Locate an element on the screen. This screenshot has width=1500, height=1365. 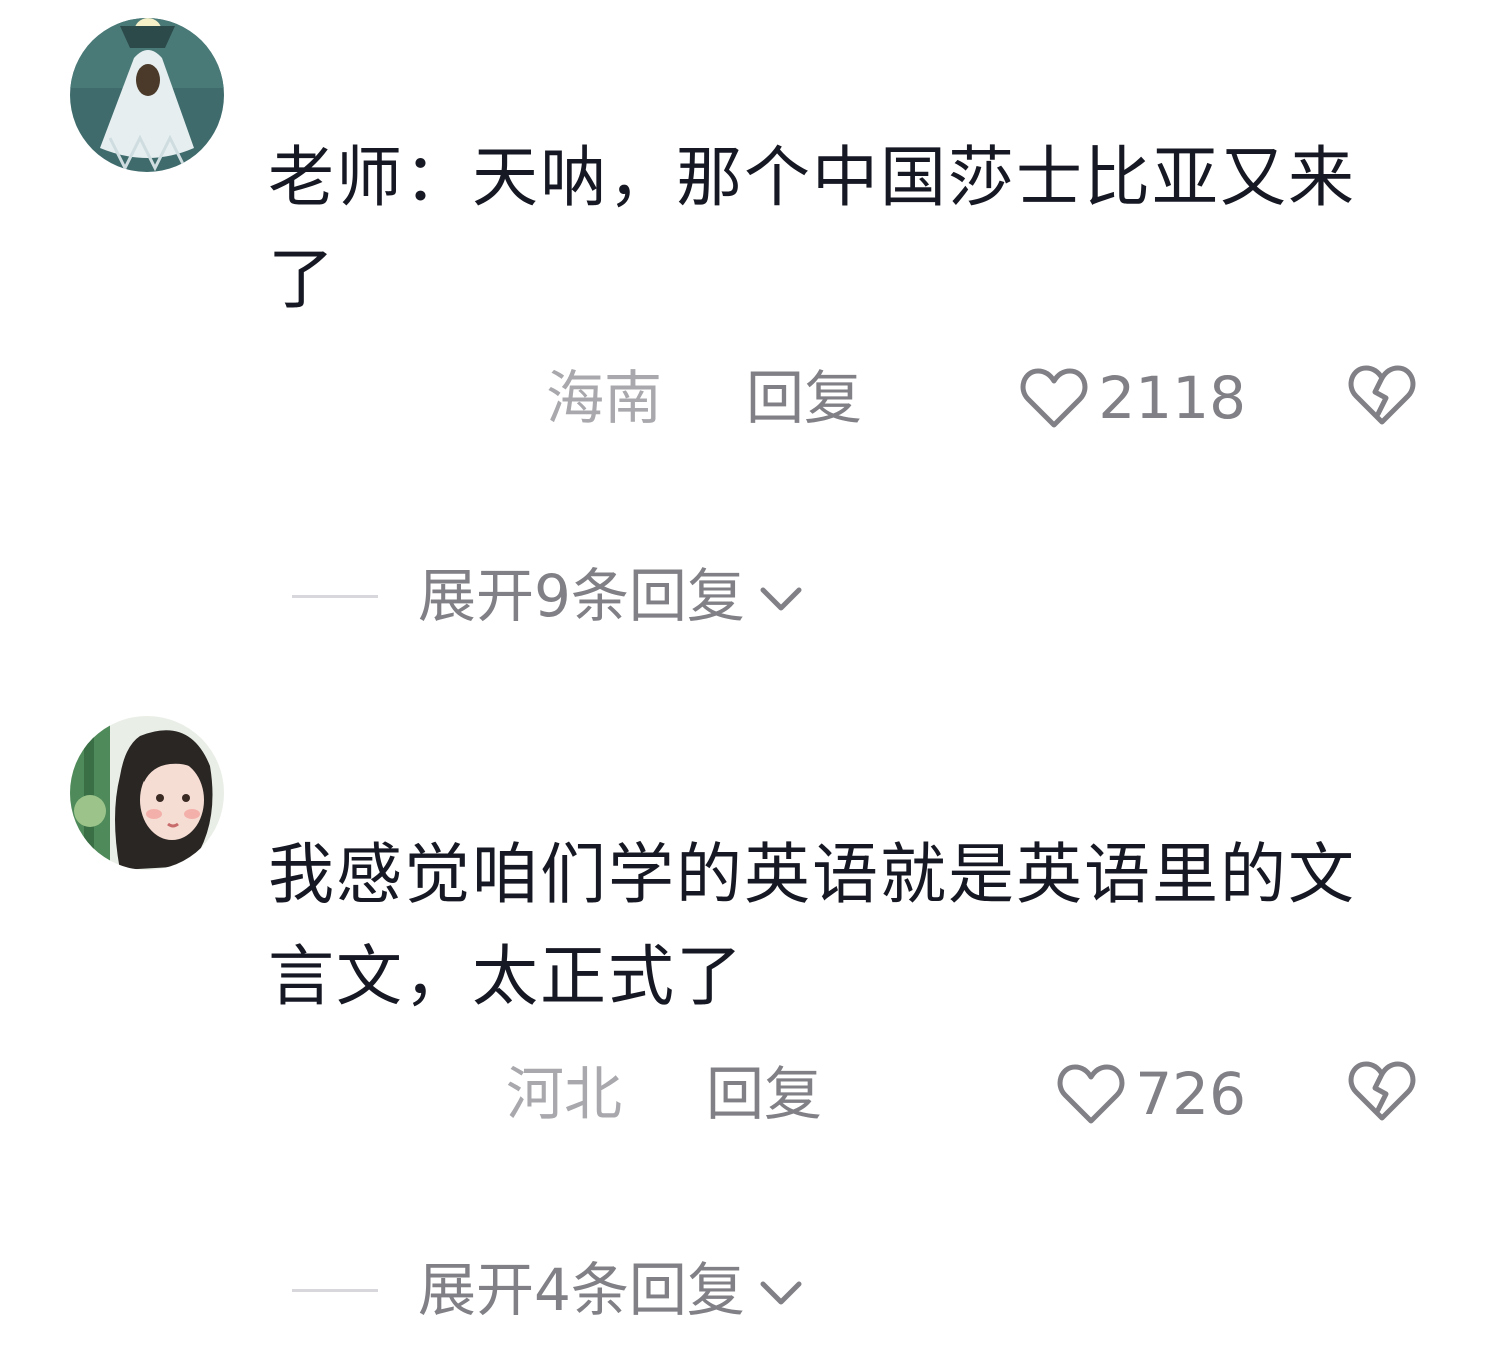
like-count: 726 is located at coordinates (1190, 1094).